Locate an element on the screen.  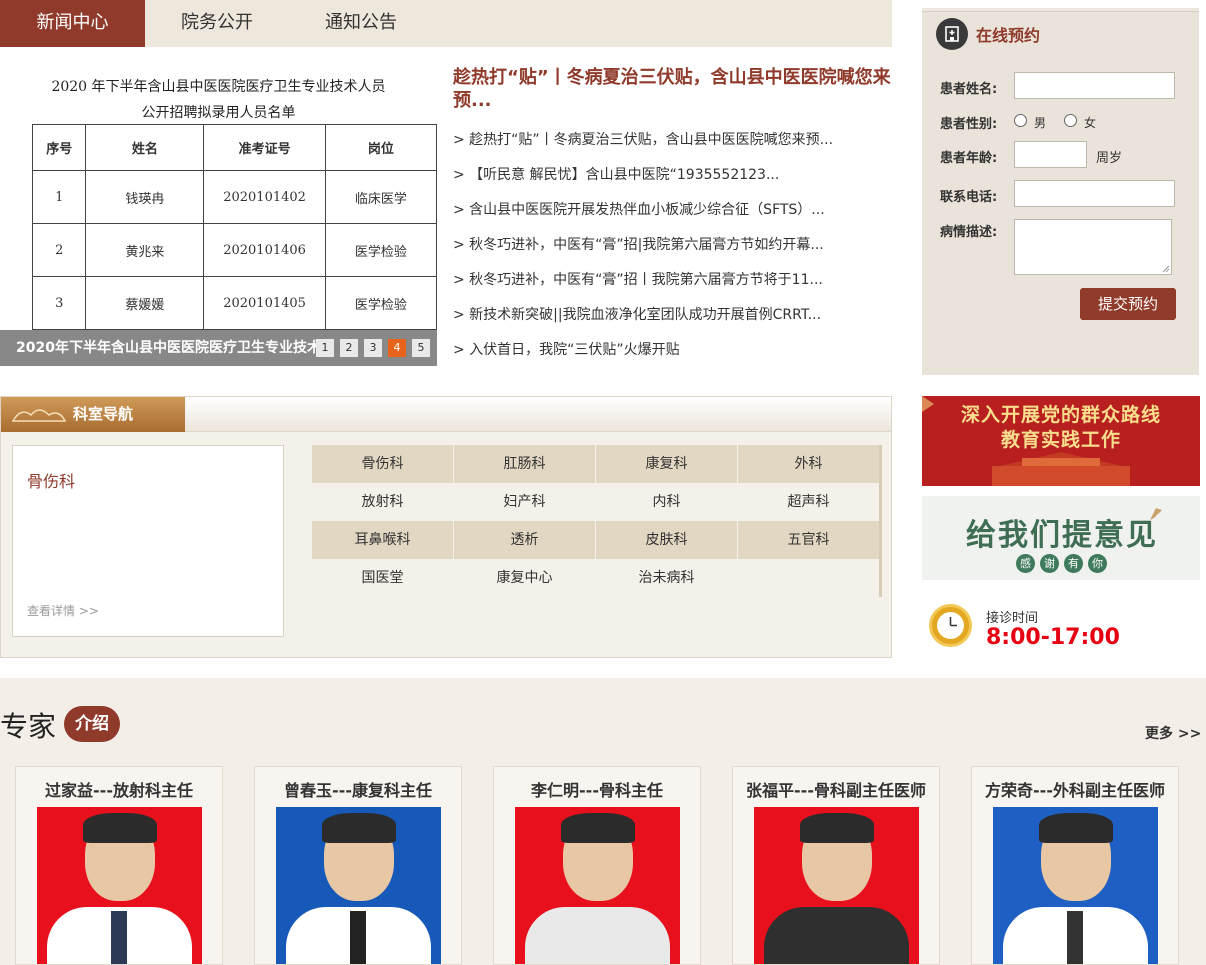
slide-dot: 1 is located at coordinates (325, 348).